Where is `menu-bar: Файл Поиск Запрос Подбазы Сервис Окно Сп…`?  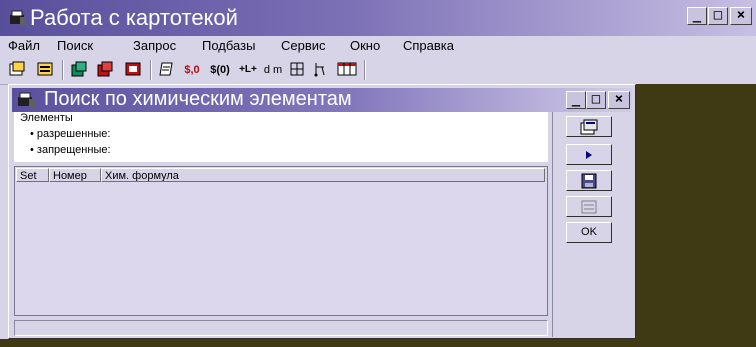 menu-bar: Файл Поиск Запрос Подбазы Сервис Окно Сп… is located at coordinates (378, 46).